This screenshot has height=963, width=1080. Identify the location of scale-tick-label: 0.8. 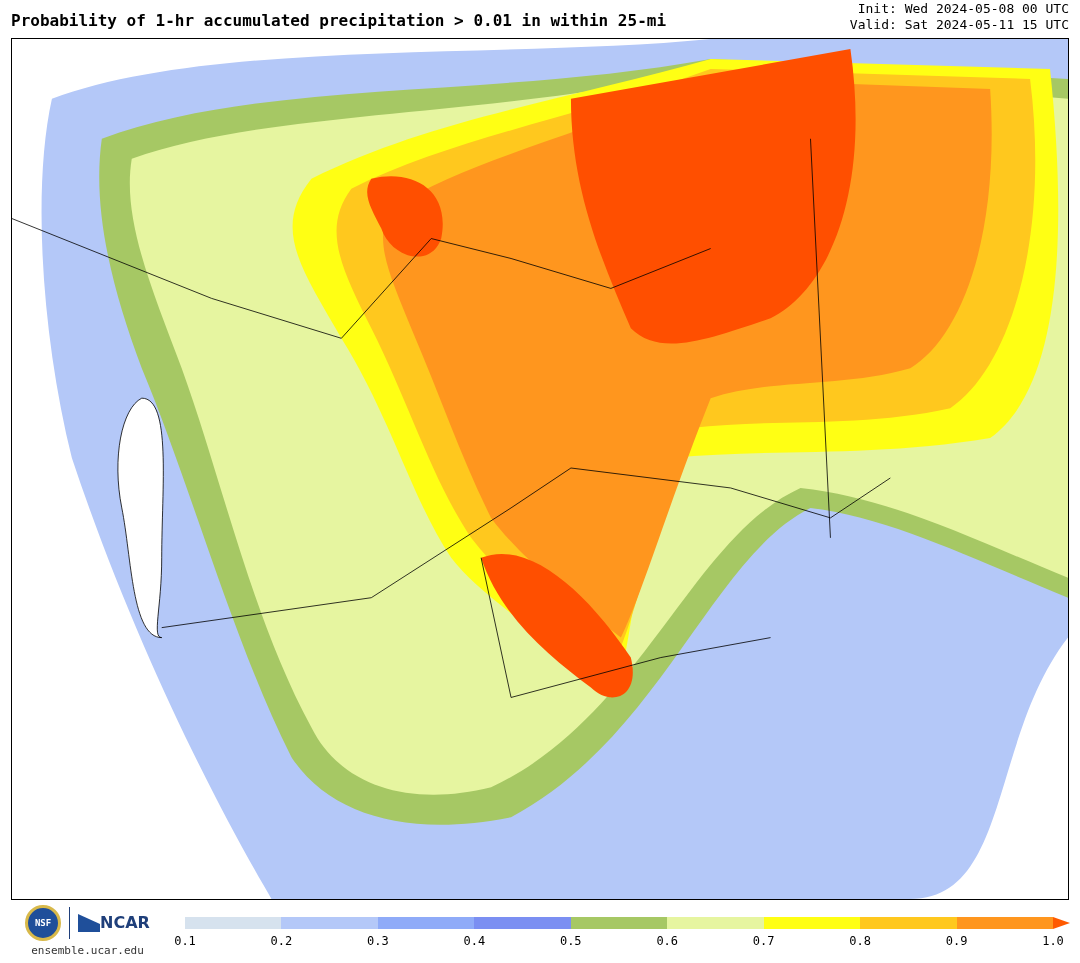
(860, 941).